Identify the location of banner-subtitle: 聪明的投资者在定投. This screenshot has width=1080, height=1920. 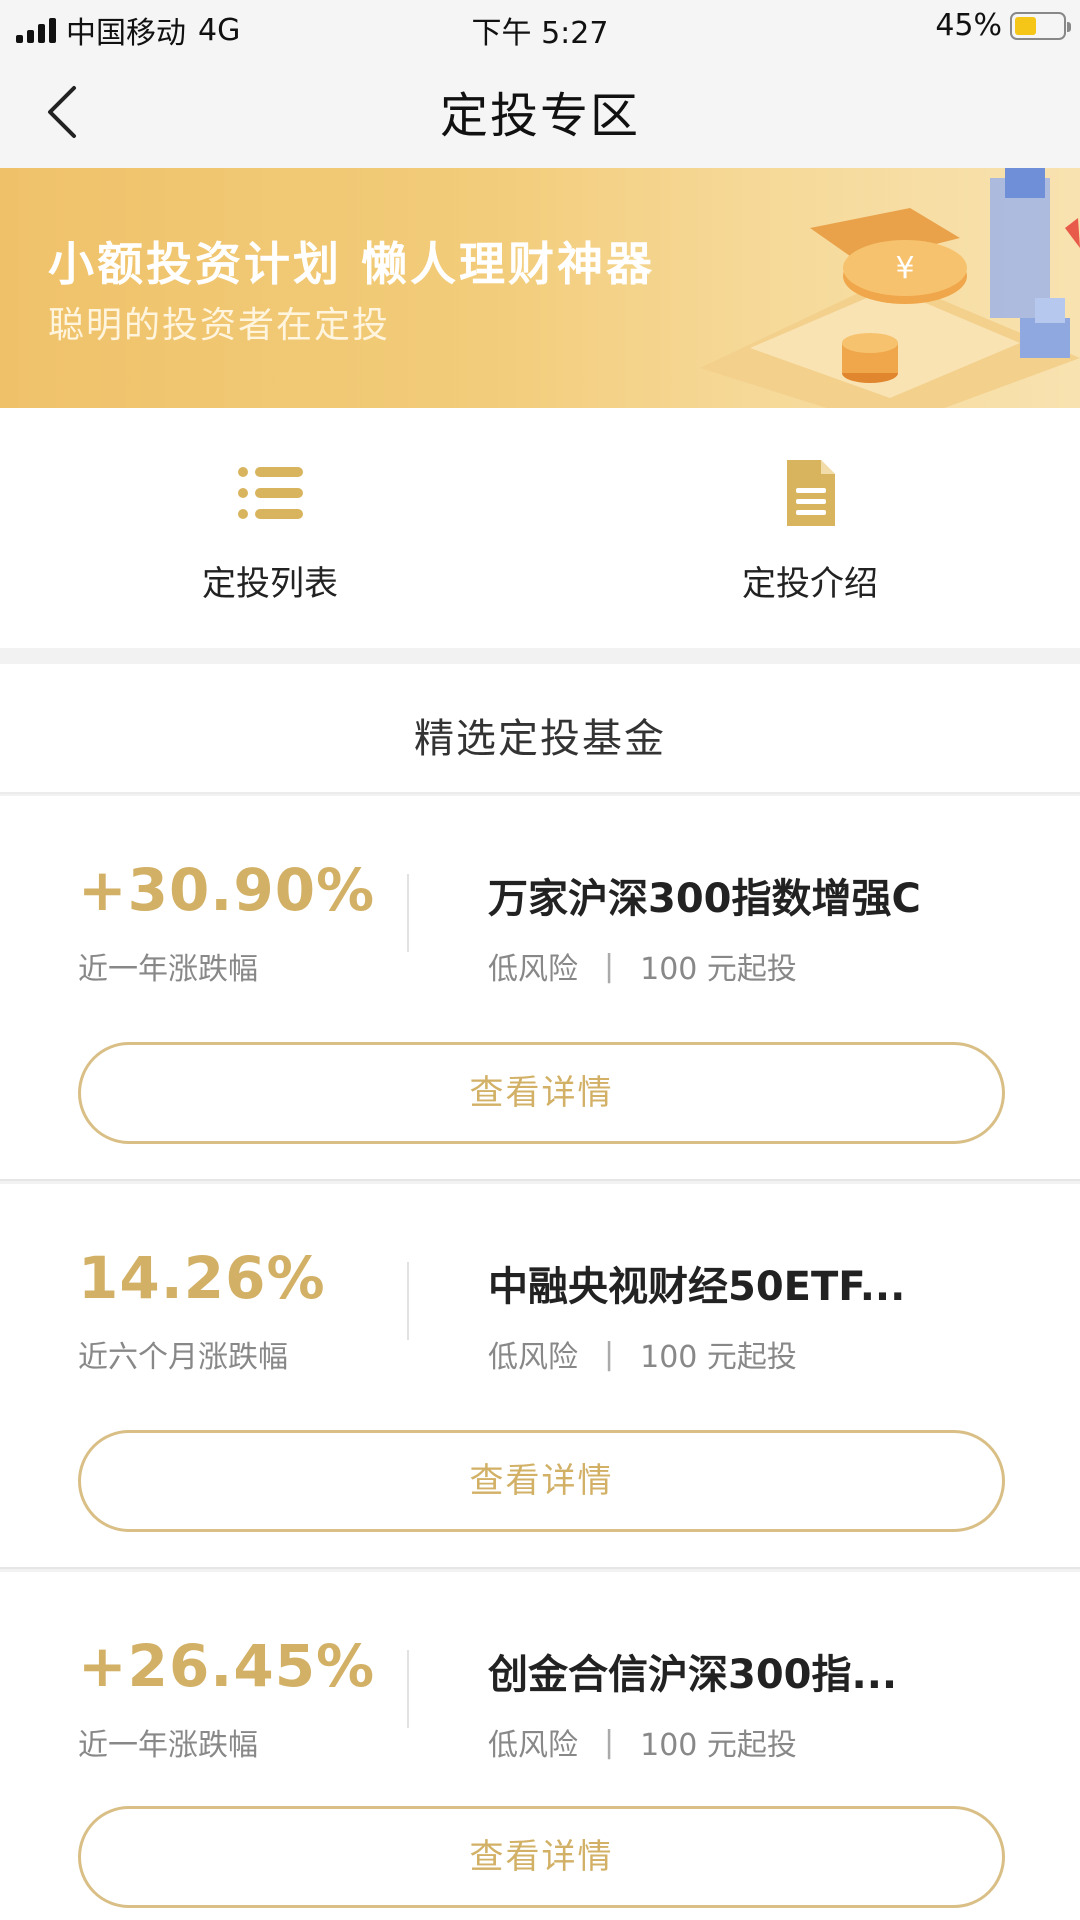
(219, 325).